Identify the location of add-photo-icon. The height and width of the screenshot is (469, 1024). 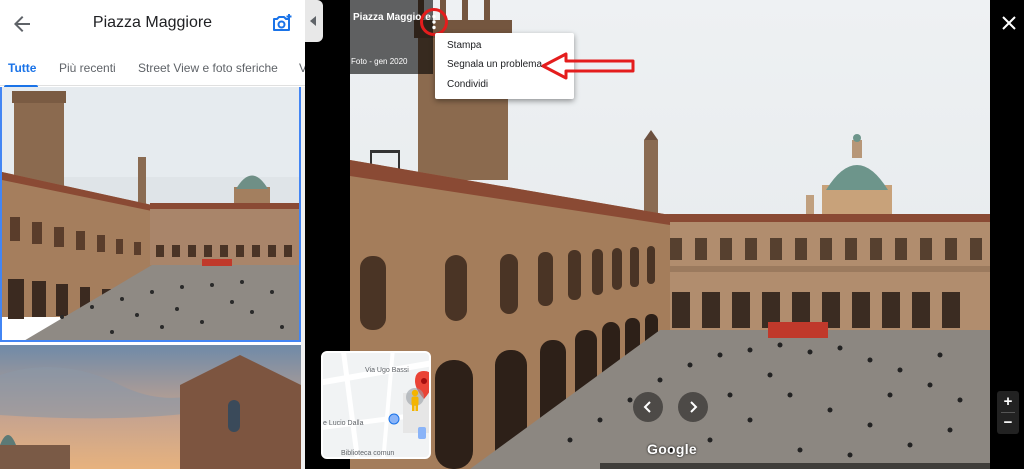
(282, 22).